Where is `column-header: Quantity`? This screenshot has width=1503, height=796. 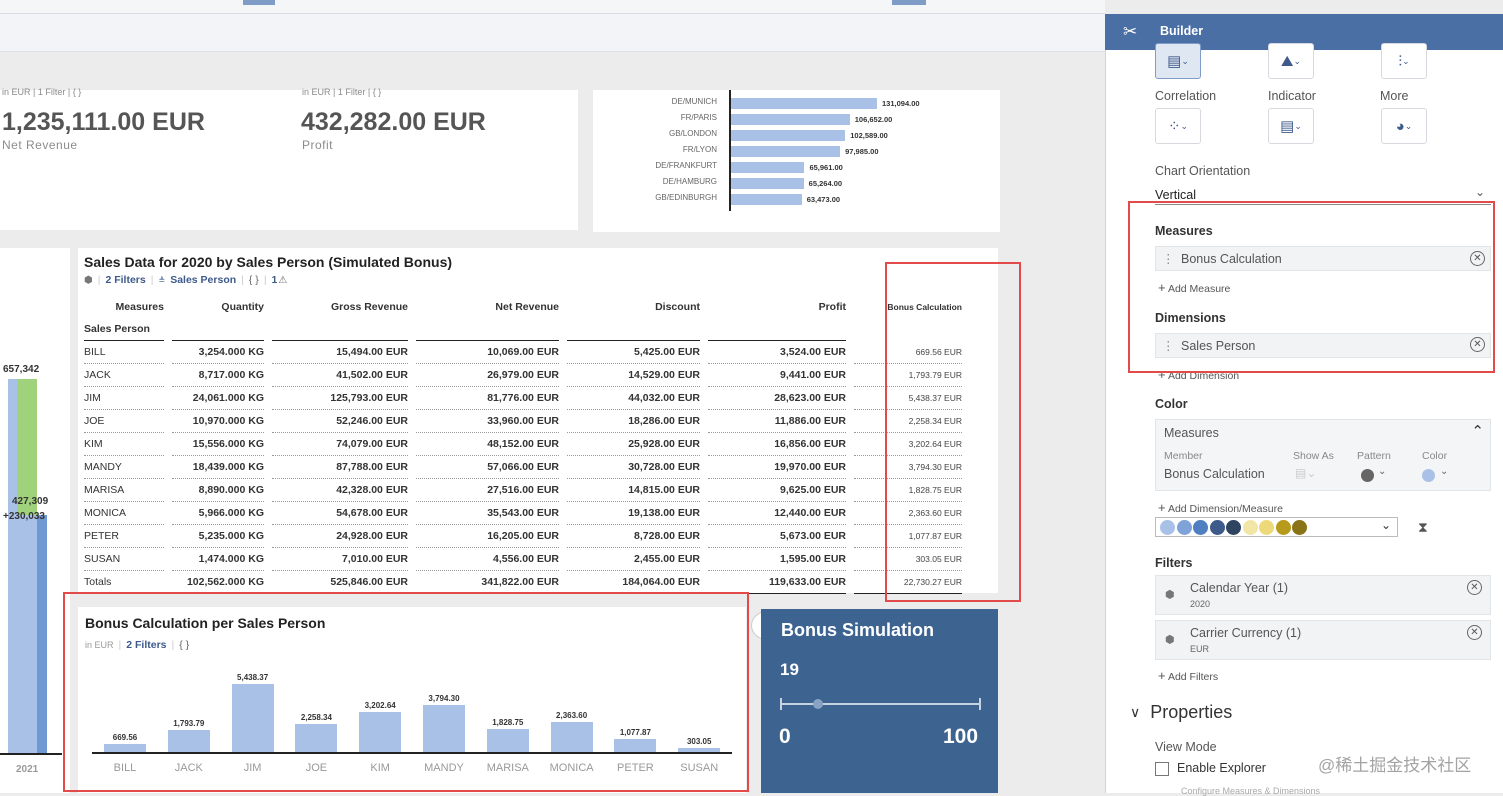
column-header: Quantity is located at coordinates (218, 306).